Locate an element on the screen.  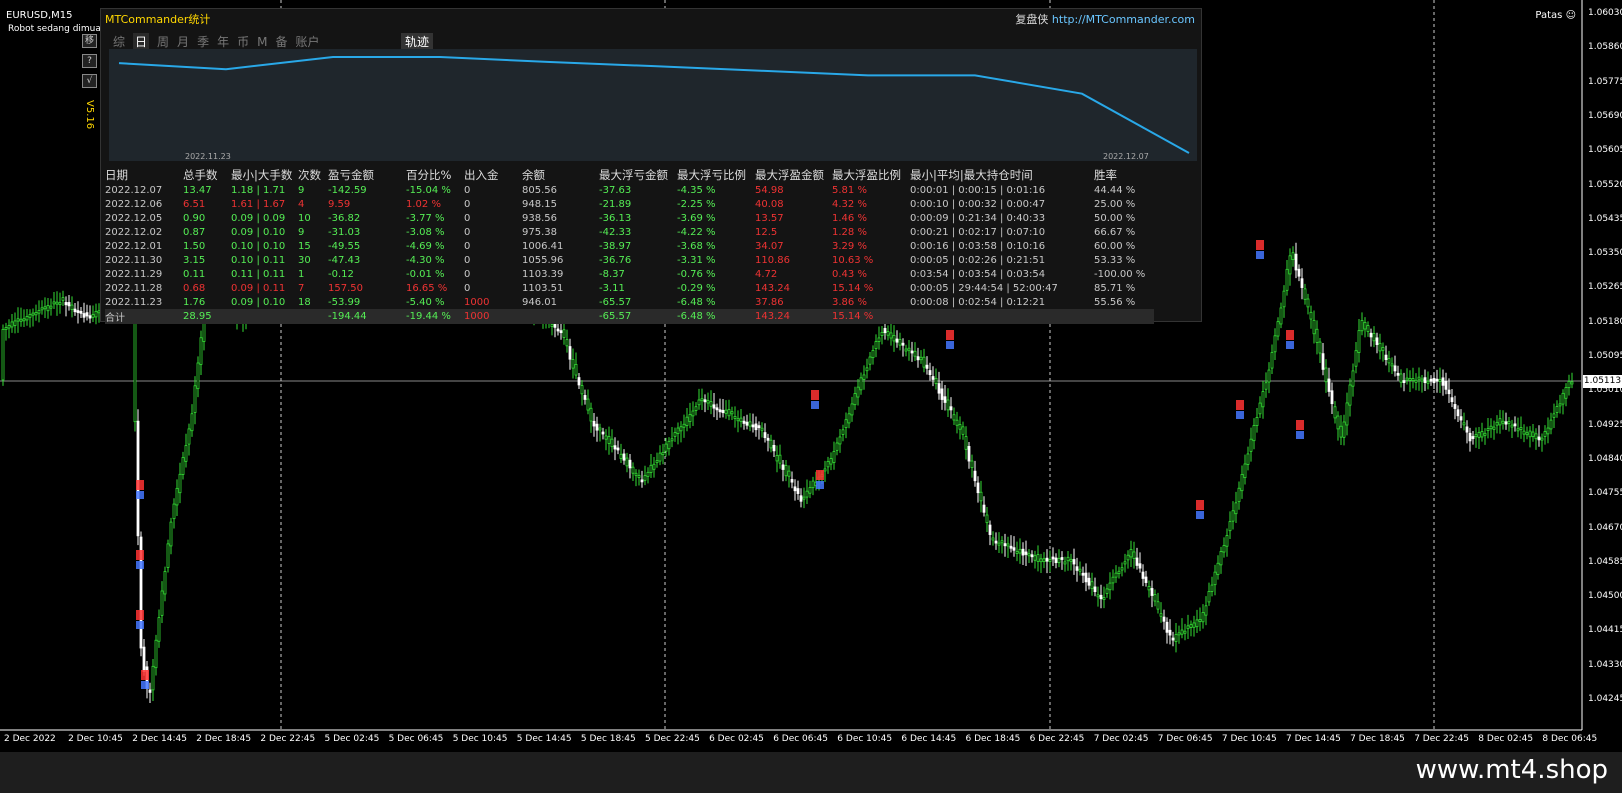
move-button: 移 is located at coordinates (89, 41).